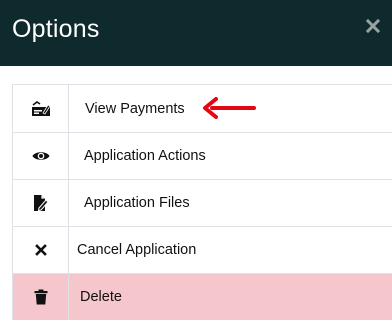 This screenshot has width=392, height=329. What do you see at coordinates (202, 202) in the screenshot?
I see `menu-item-application-files: Application Files` at bounding box center [202, 202].